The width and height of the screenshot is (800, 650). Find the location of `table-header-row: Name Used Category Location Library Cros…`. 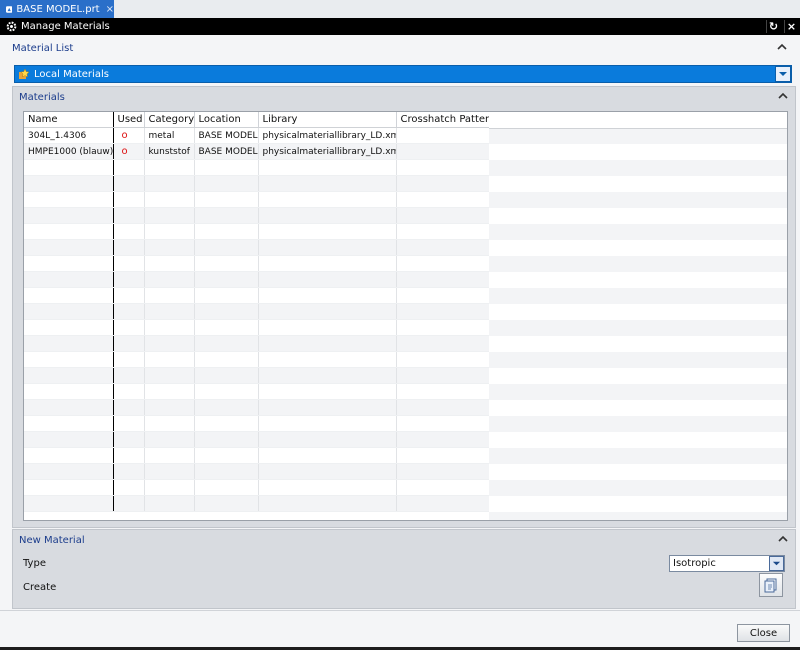

table-header-row: Name Used Category Location Library Cros… is located at coordinates (259, 120).